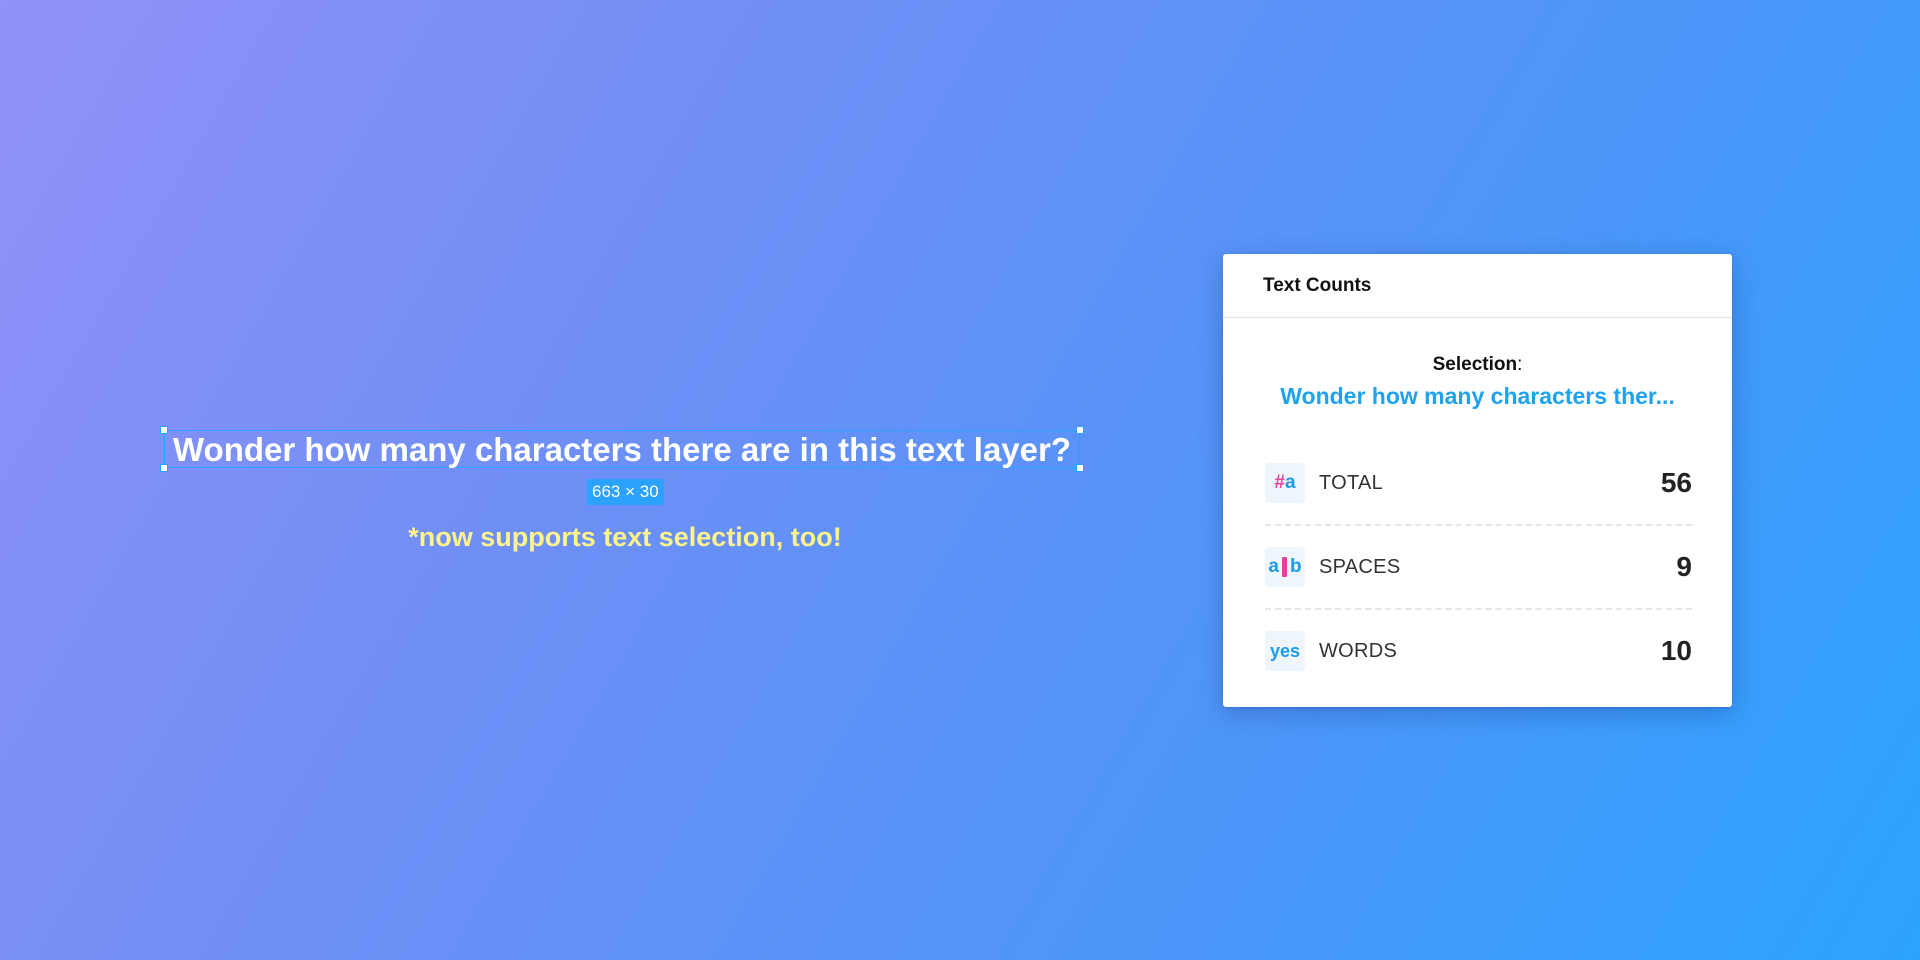 This screenshot has height=960, width=1920. What do you see at coordinates (1475, 364) in the screenshot?
I see `selection-label: Selection` at bounding box center [1475, 364].